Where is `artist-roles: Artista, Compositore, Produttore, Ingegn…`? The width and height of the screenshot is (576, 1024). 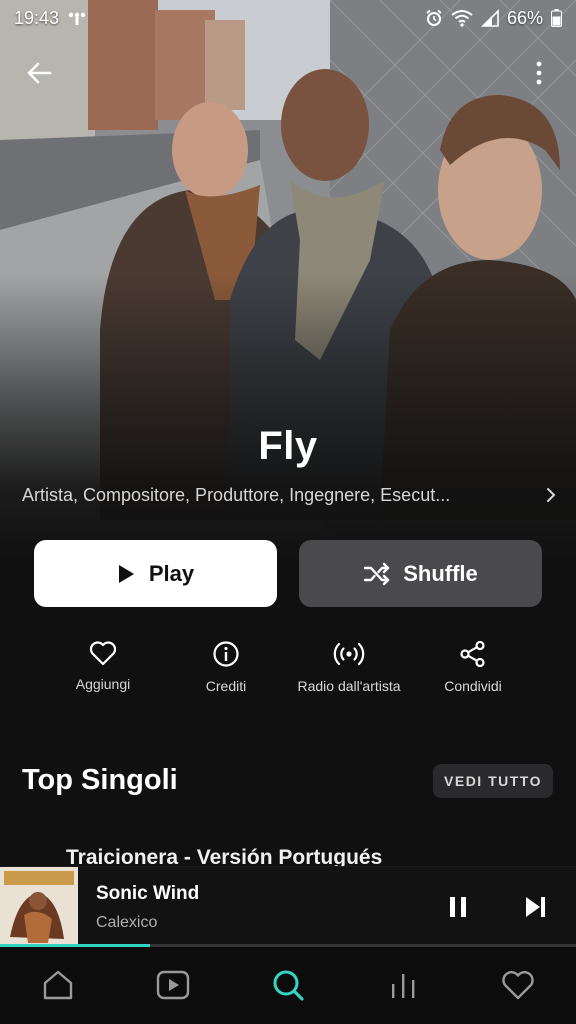 artist-roles: Artista, Compositore, Produttore, Ingegn… is located at coordinates (236, 494).